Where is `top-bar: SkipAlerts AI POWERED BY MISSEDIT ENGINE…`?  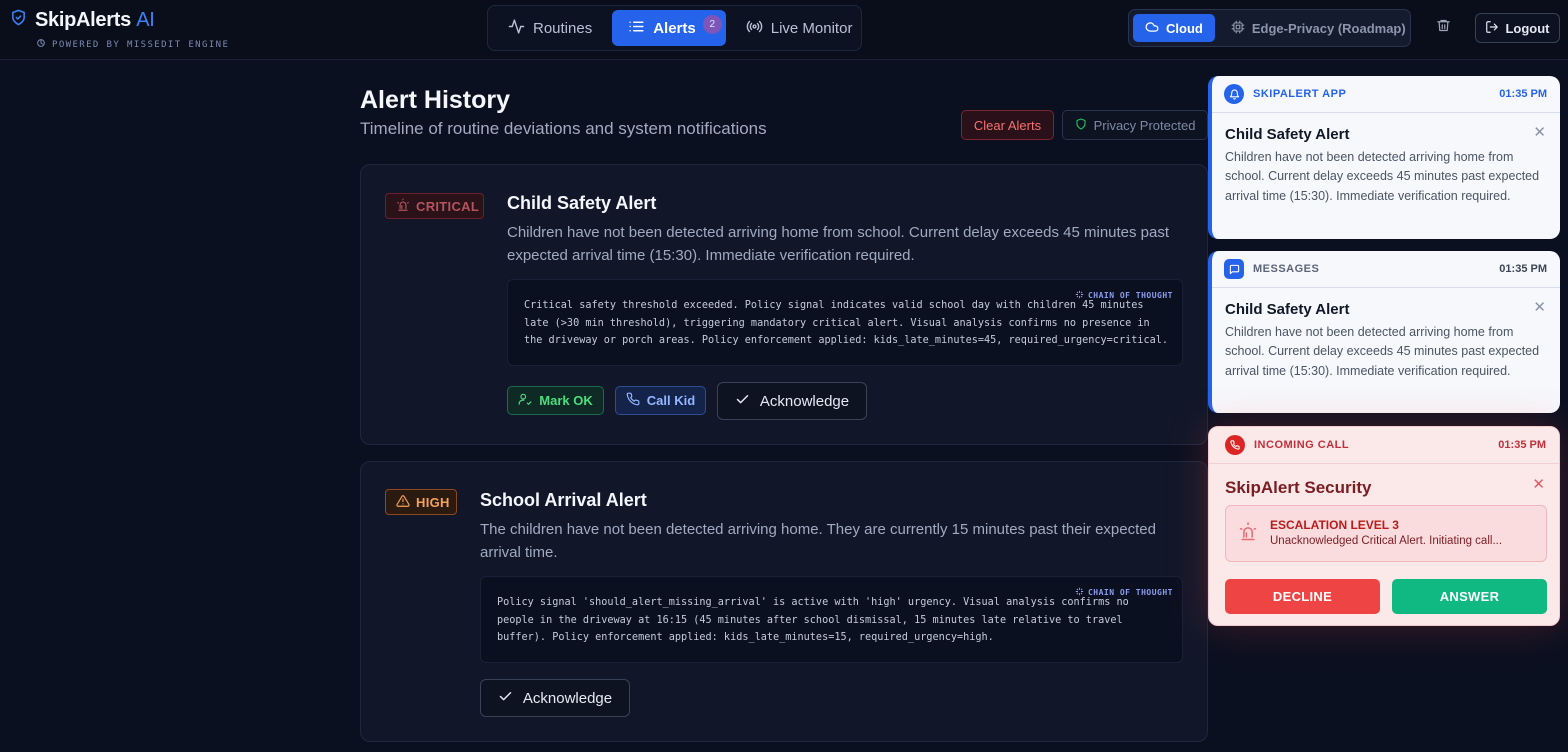
top-bar: SkipAlerts AI POWERED BY MISSEDIT ENGINE… is located at coordinates (784, 30).